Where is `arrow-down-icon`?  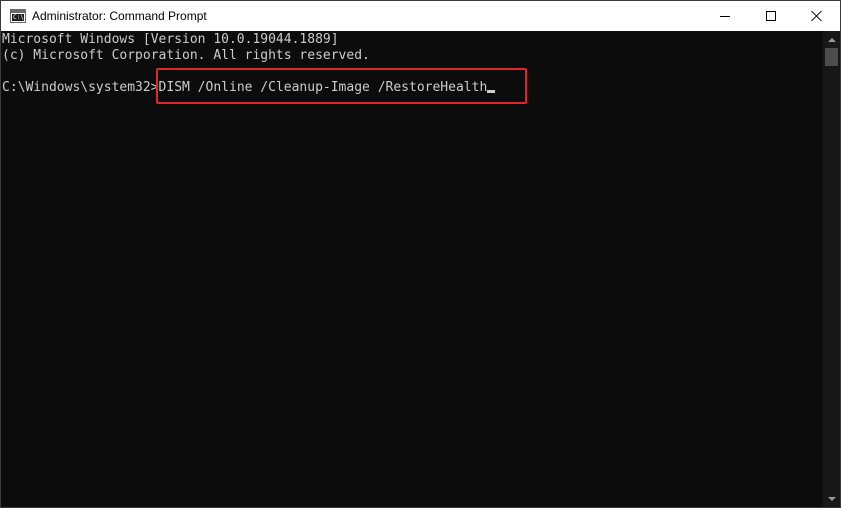 arrow-down-icon is located at coordinates (831, 498).